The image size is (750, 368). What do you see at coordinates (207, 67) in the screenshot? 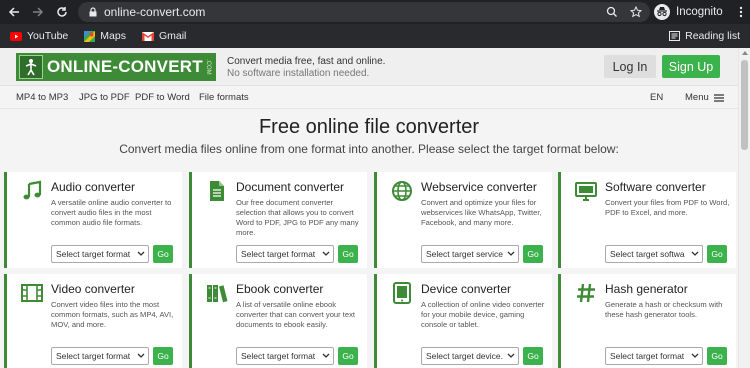
I see `logo-com: .COM` at bounding box center [207, 67].